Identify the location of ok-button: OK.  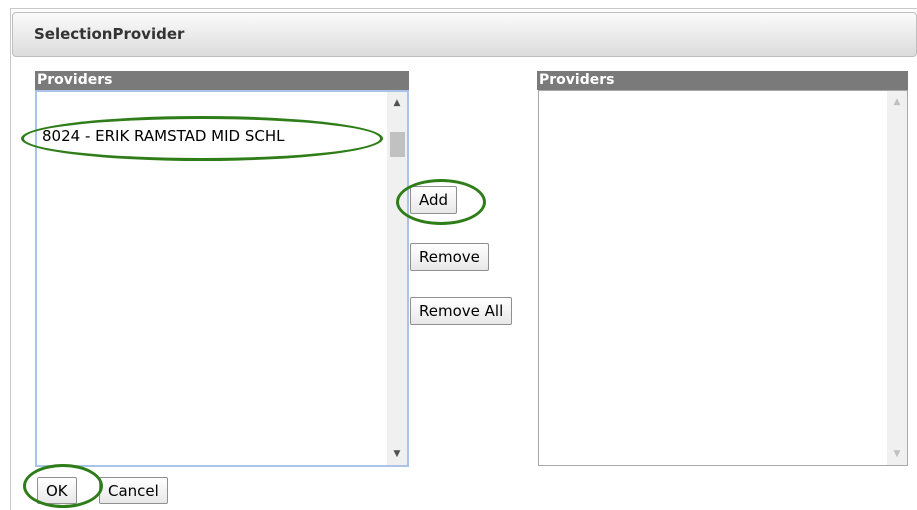
(57, 490).